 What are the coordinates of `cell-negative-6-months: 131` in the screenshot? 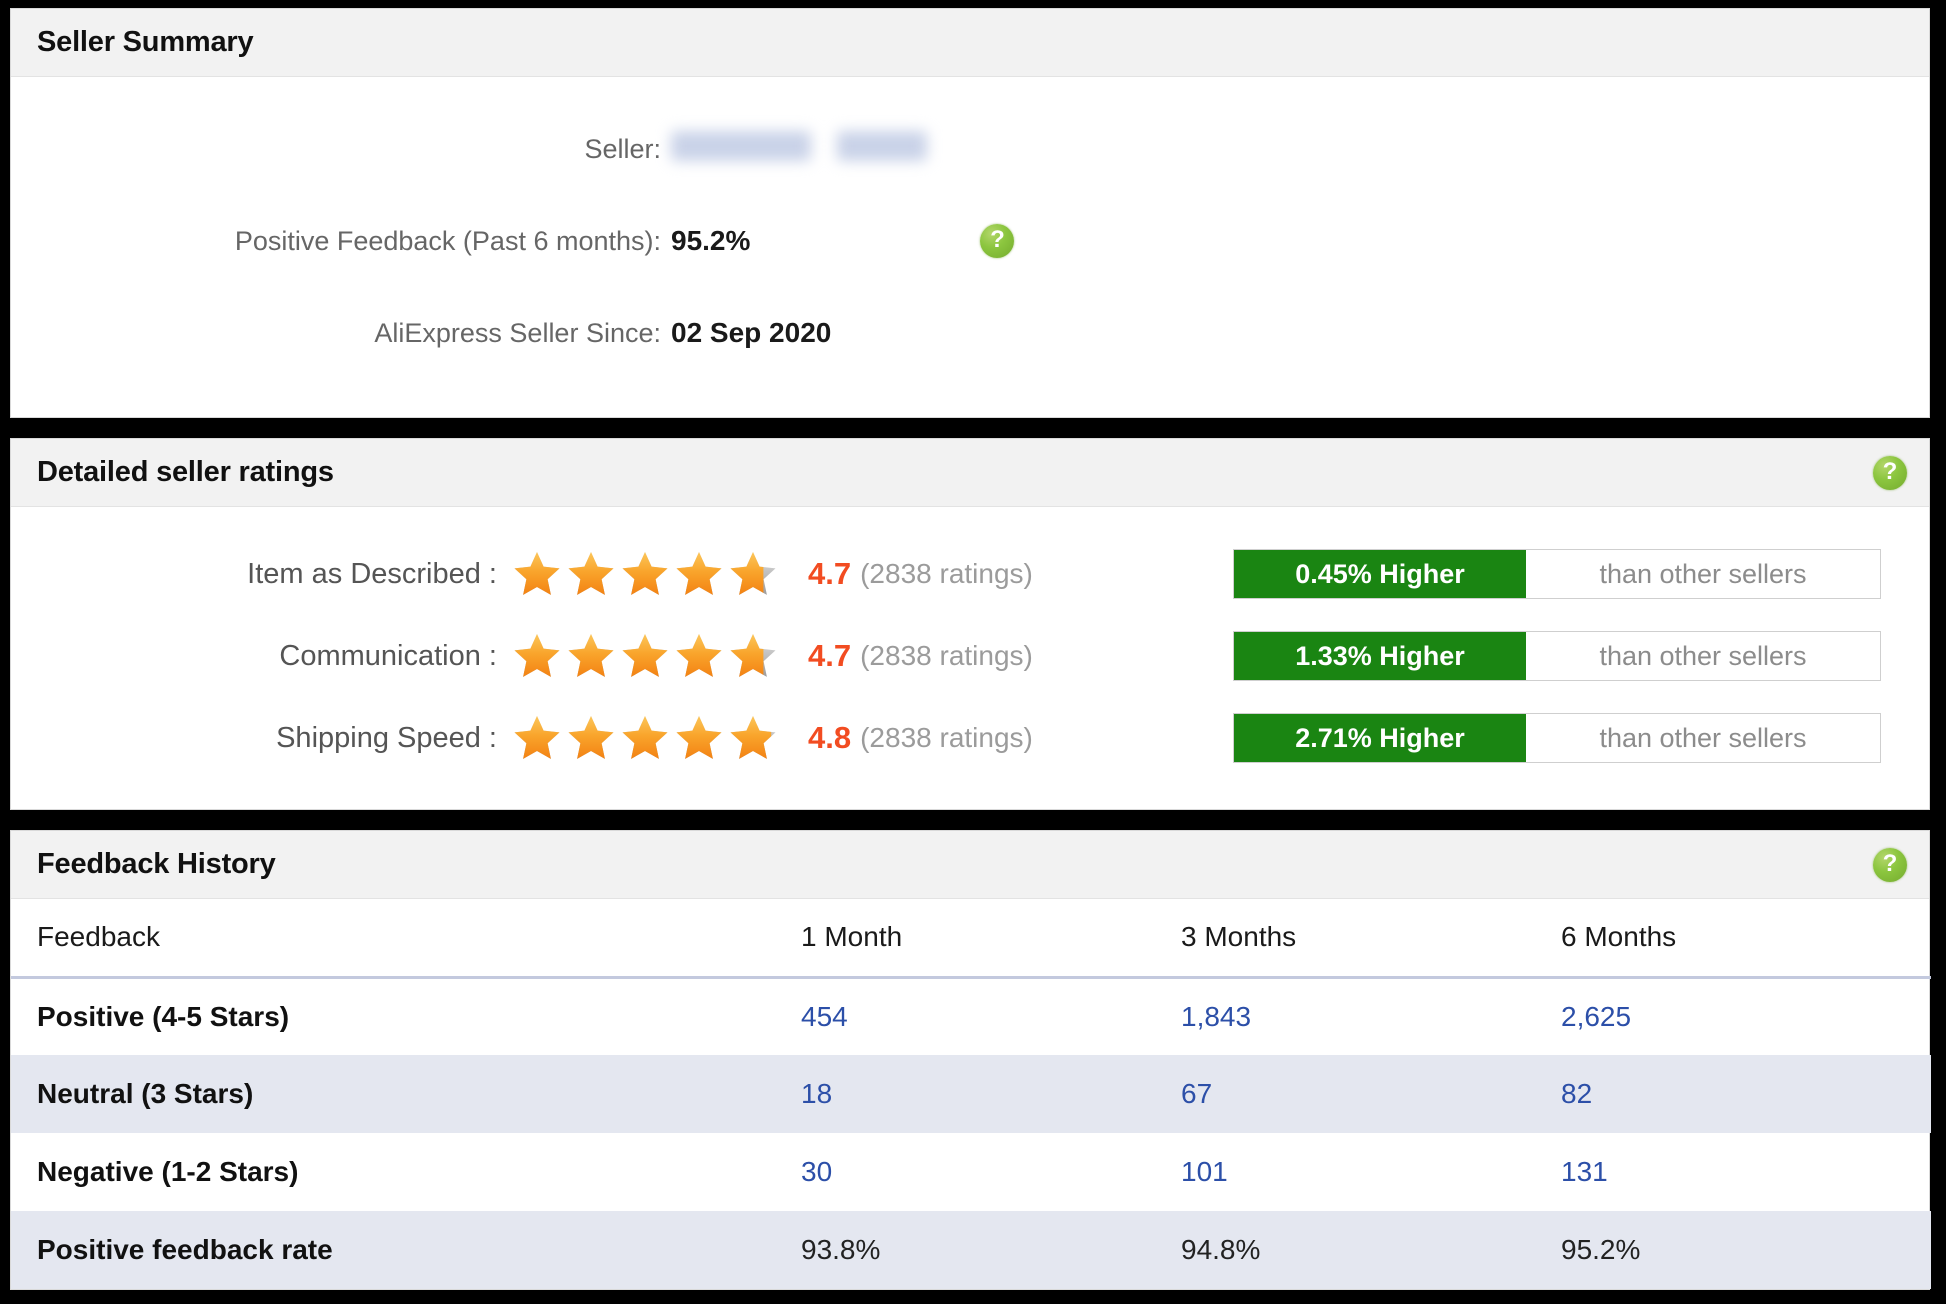 It's located at (1746, 1172).